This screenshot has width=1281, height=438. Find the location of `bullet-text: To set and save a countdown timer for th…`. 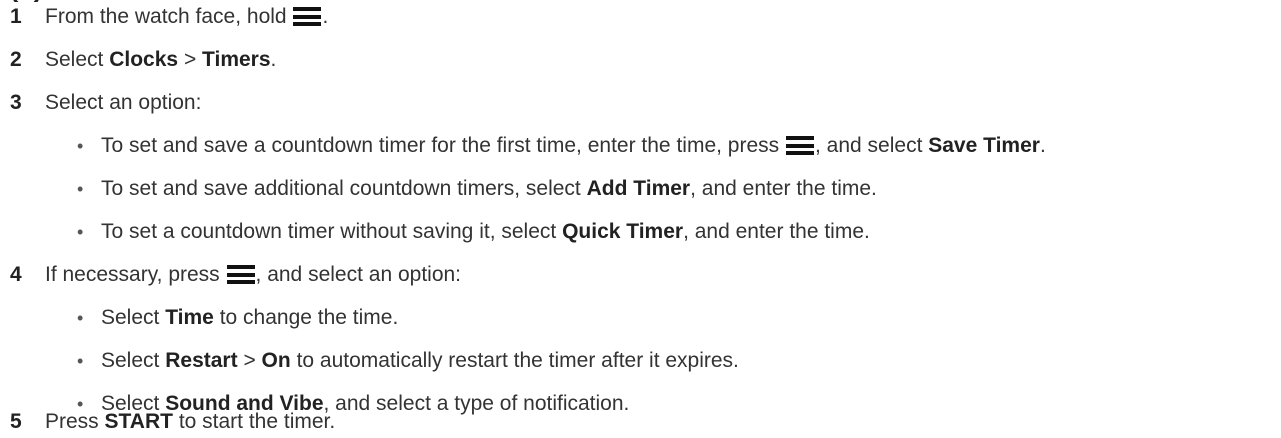

bullet-text: To set and save a countdown timer for th… is located at coordinates (573, 145).